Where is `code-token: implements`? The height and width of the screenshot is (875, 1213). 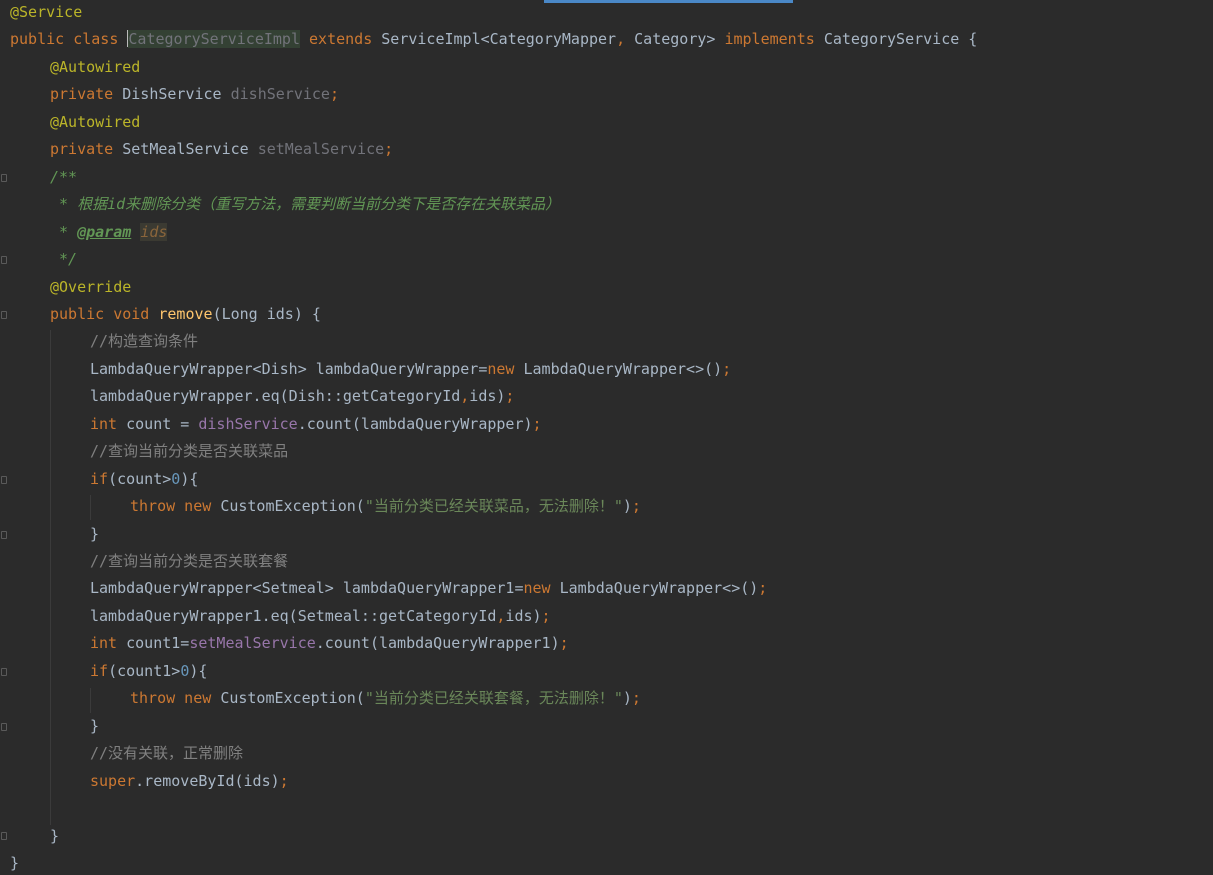
code-token: implements is located at coordinates (774, 39).